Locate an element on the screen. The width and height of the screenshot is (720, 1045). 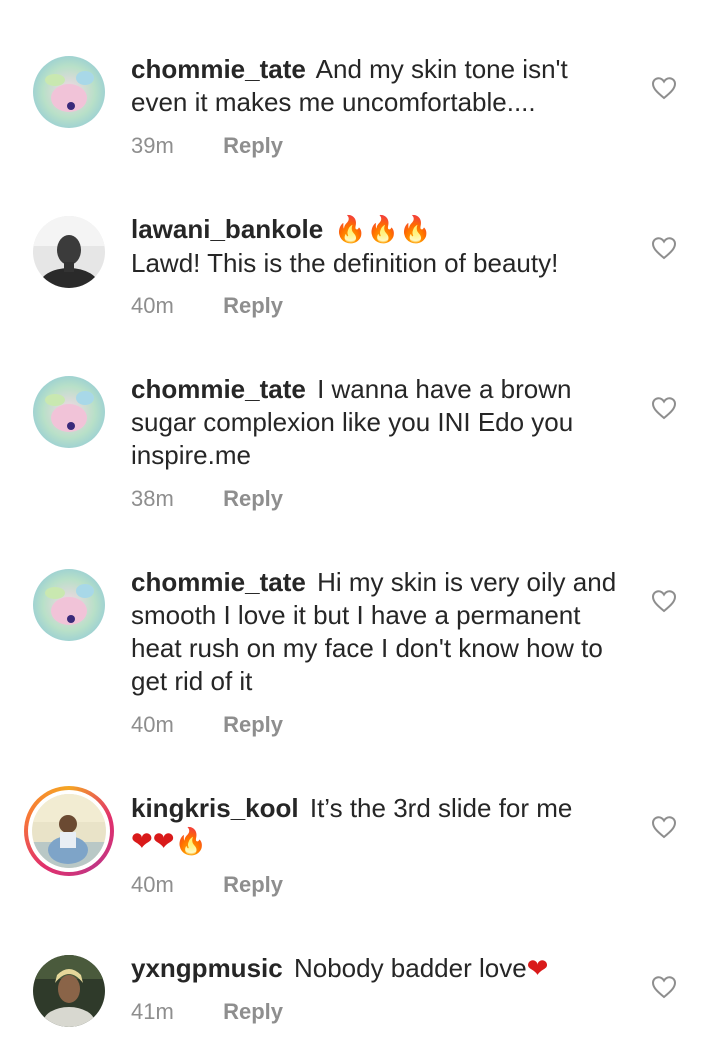
comment-username: yxngpmusic is located at coordinates (207, 968).